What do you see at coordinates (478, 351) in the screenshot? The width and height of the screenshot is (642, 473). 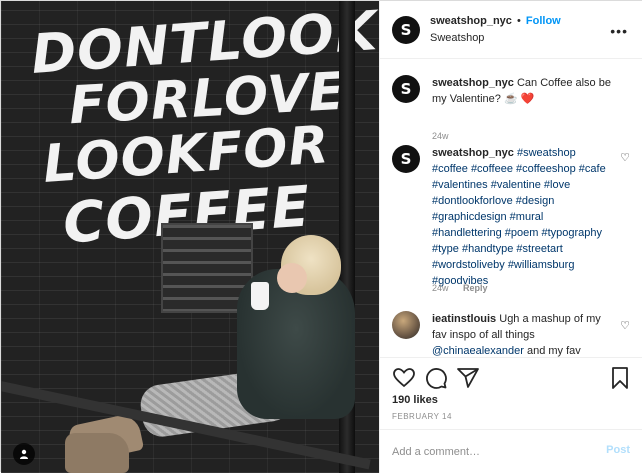 I see `comment-mention: @chinaealexander` at bounding box center [478, 351].